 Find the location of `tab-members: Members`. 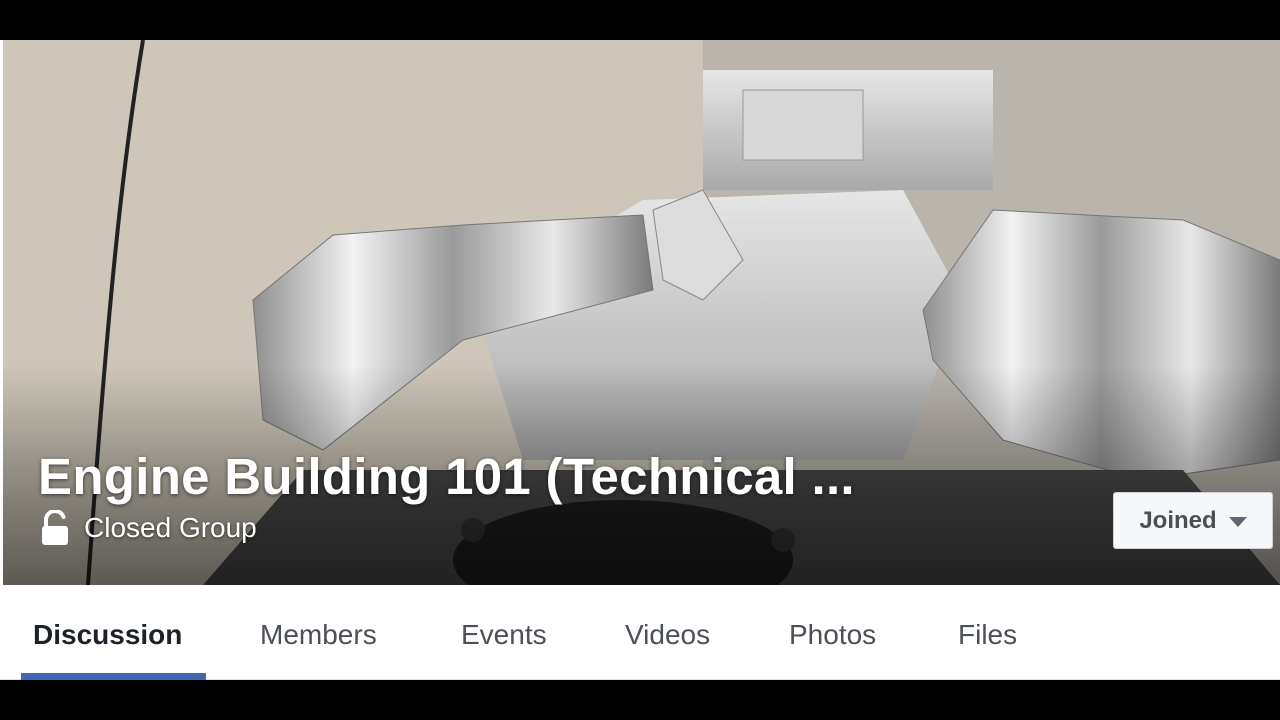

tab-members: Members is located at coordinates (318, 635).